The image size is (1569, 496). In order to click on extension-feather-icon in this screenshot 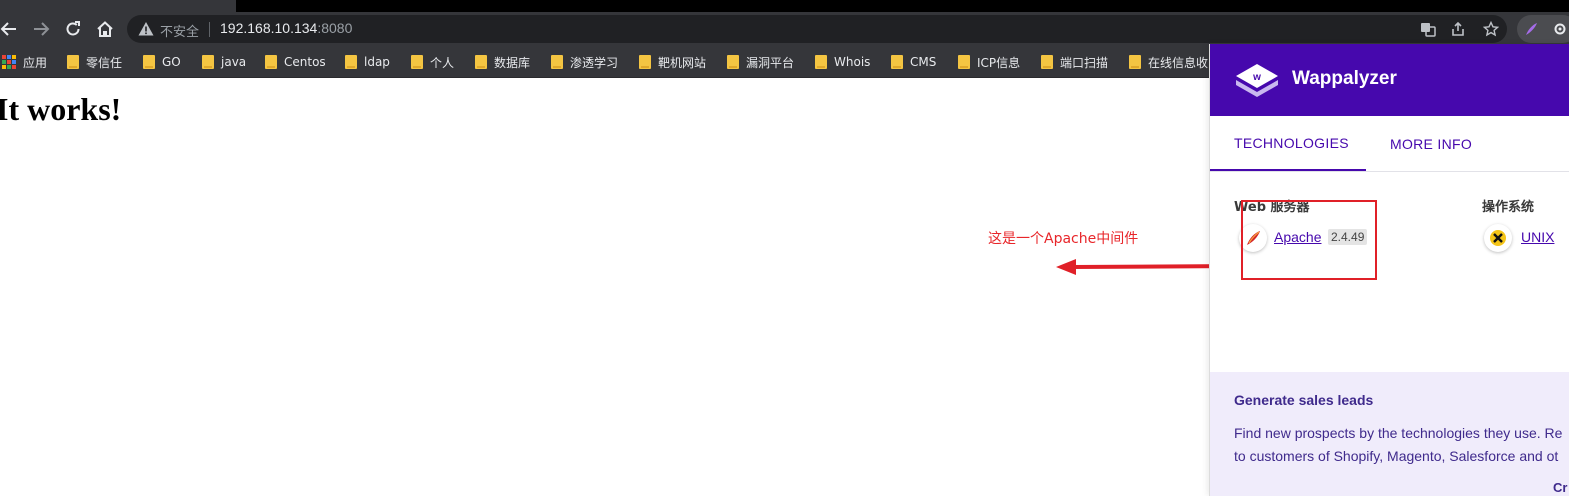, I will do `click(1531, 29)`.